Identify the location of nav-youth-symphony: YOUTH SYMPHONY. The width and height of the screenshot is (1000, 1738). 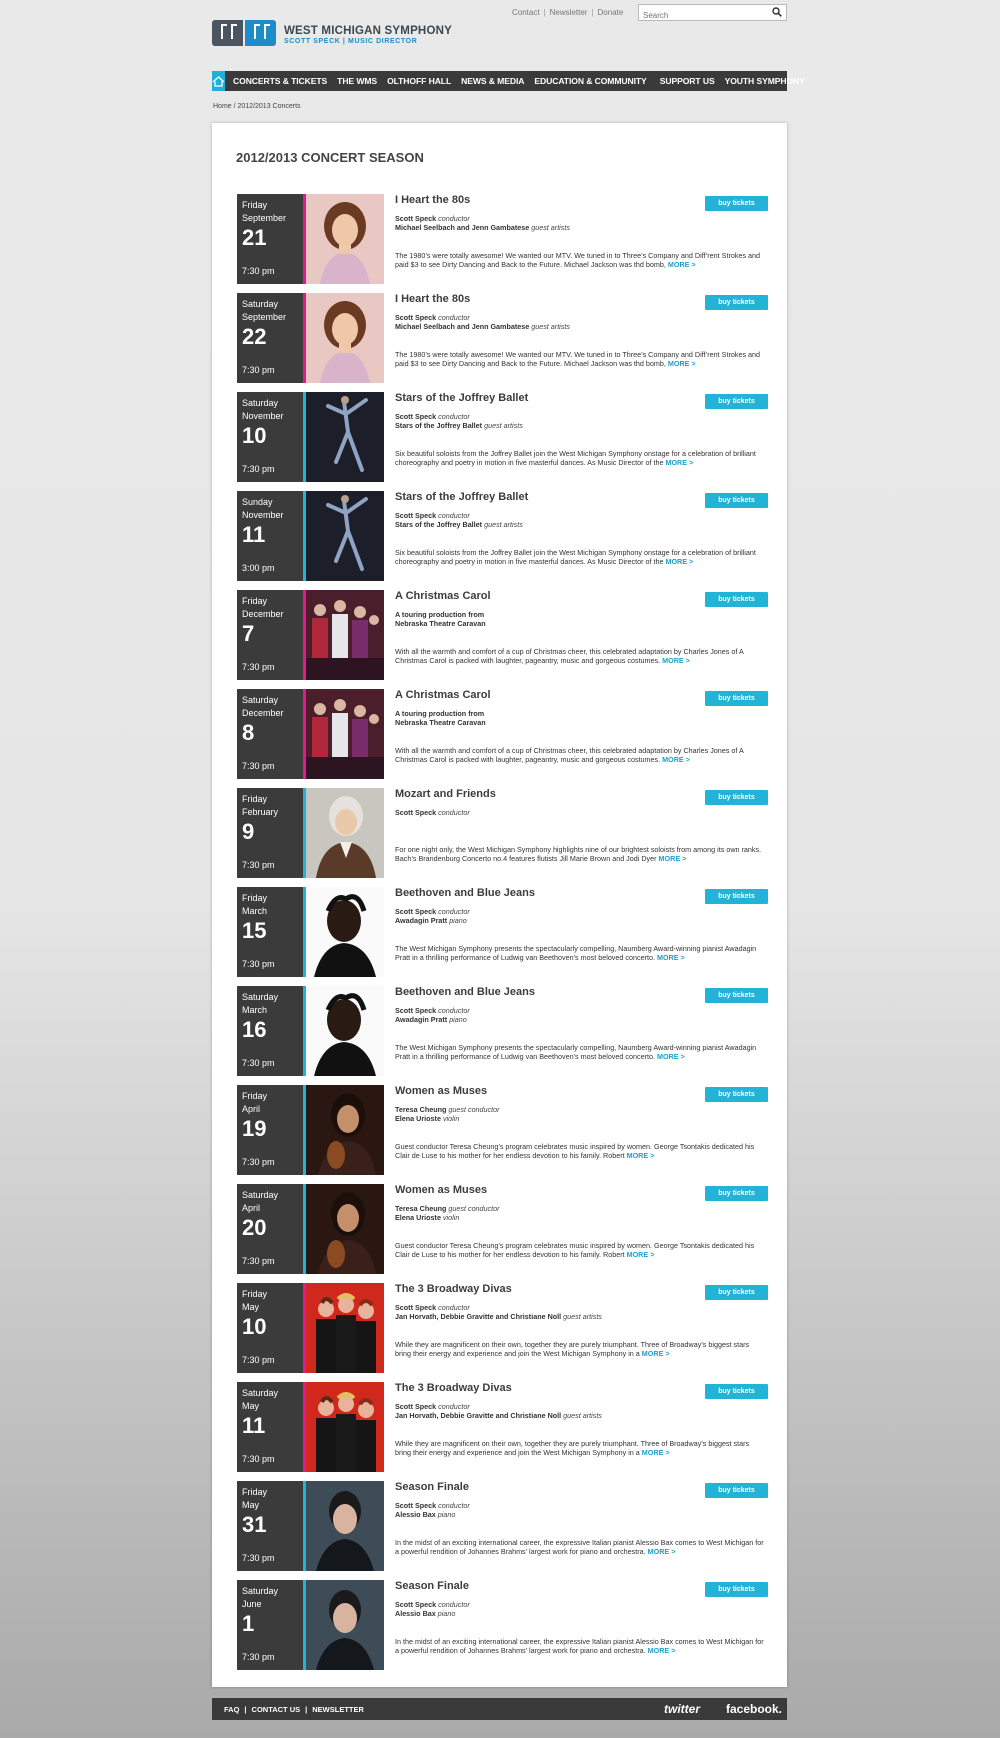
(765, 81).